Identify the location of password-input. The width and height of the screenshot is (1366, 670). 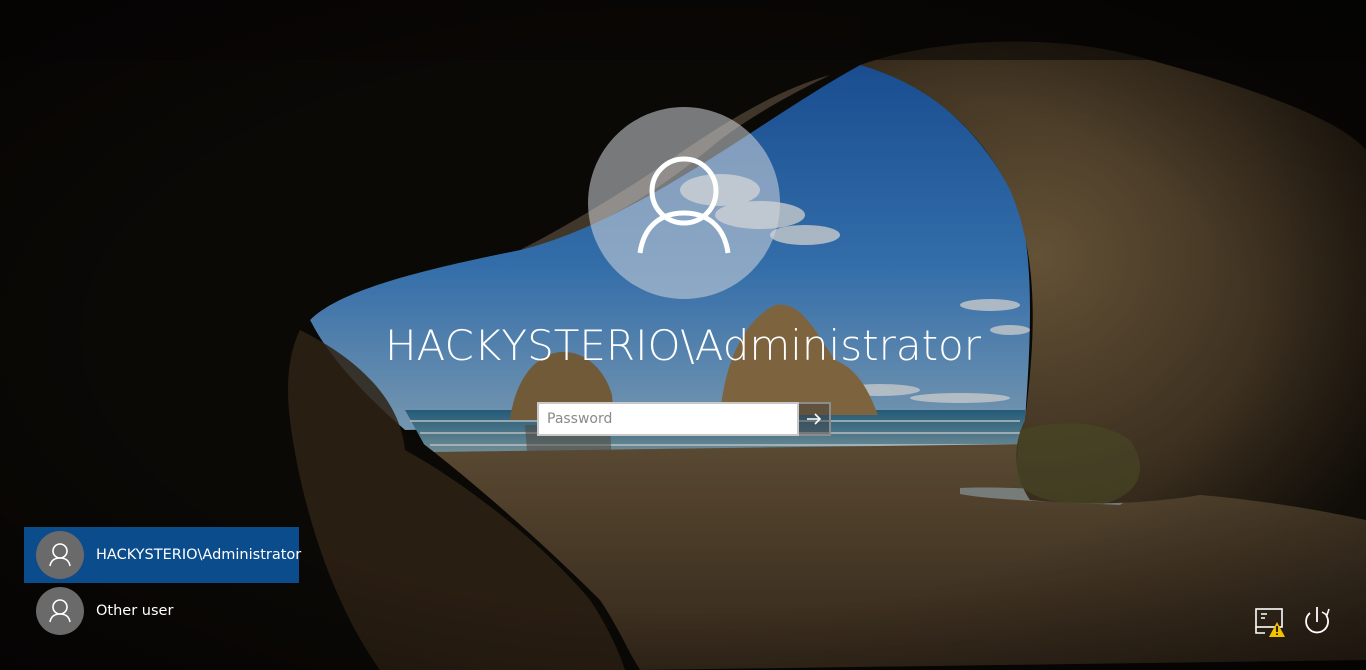
(668, 419).